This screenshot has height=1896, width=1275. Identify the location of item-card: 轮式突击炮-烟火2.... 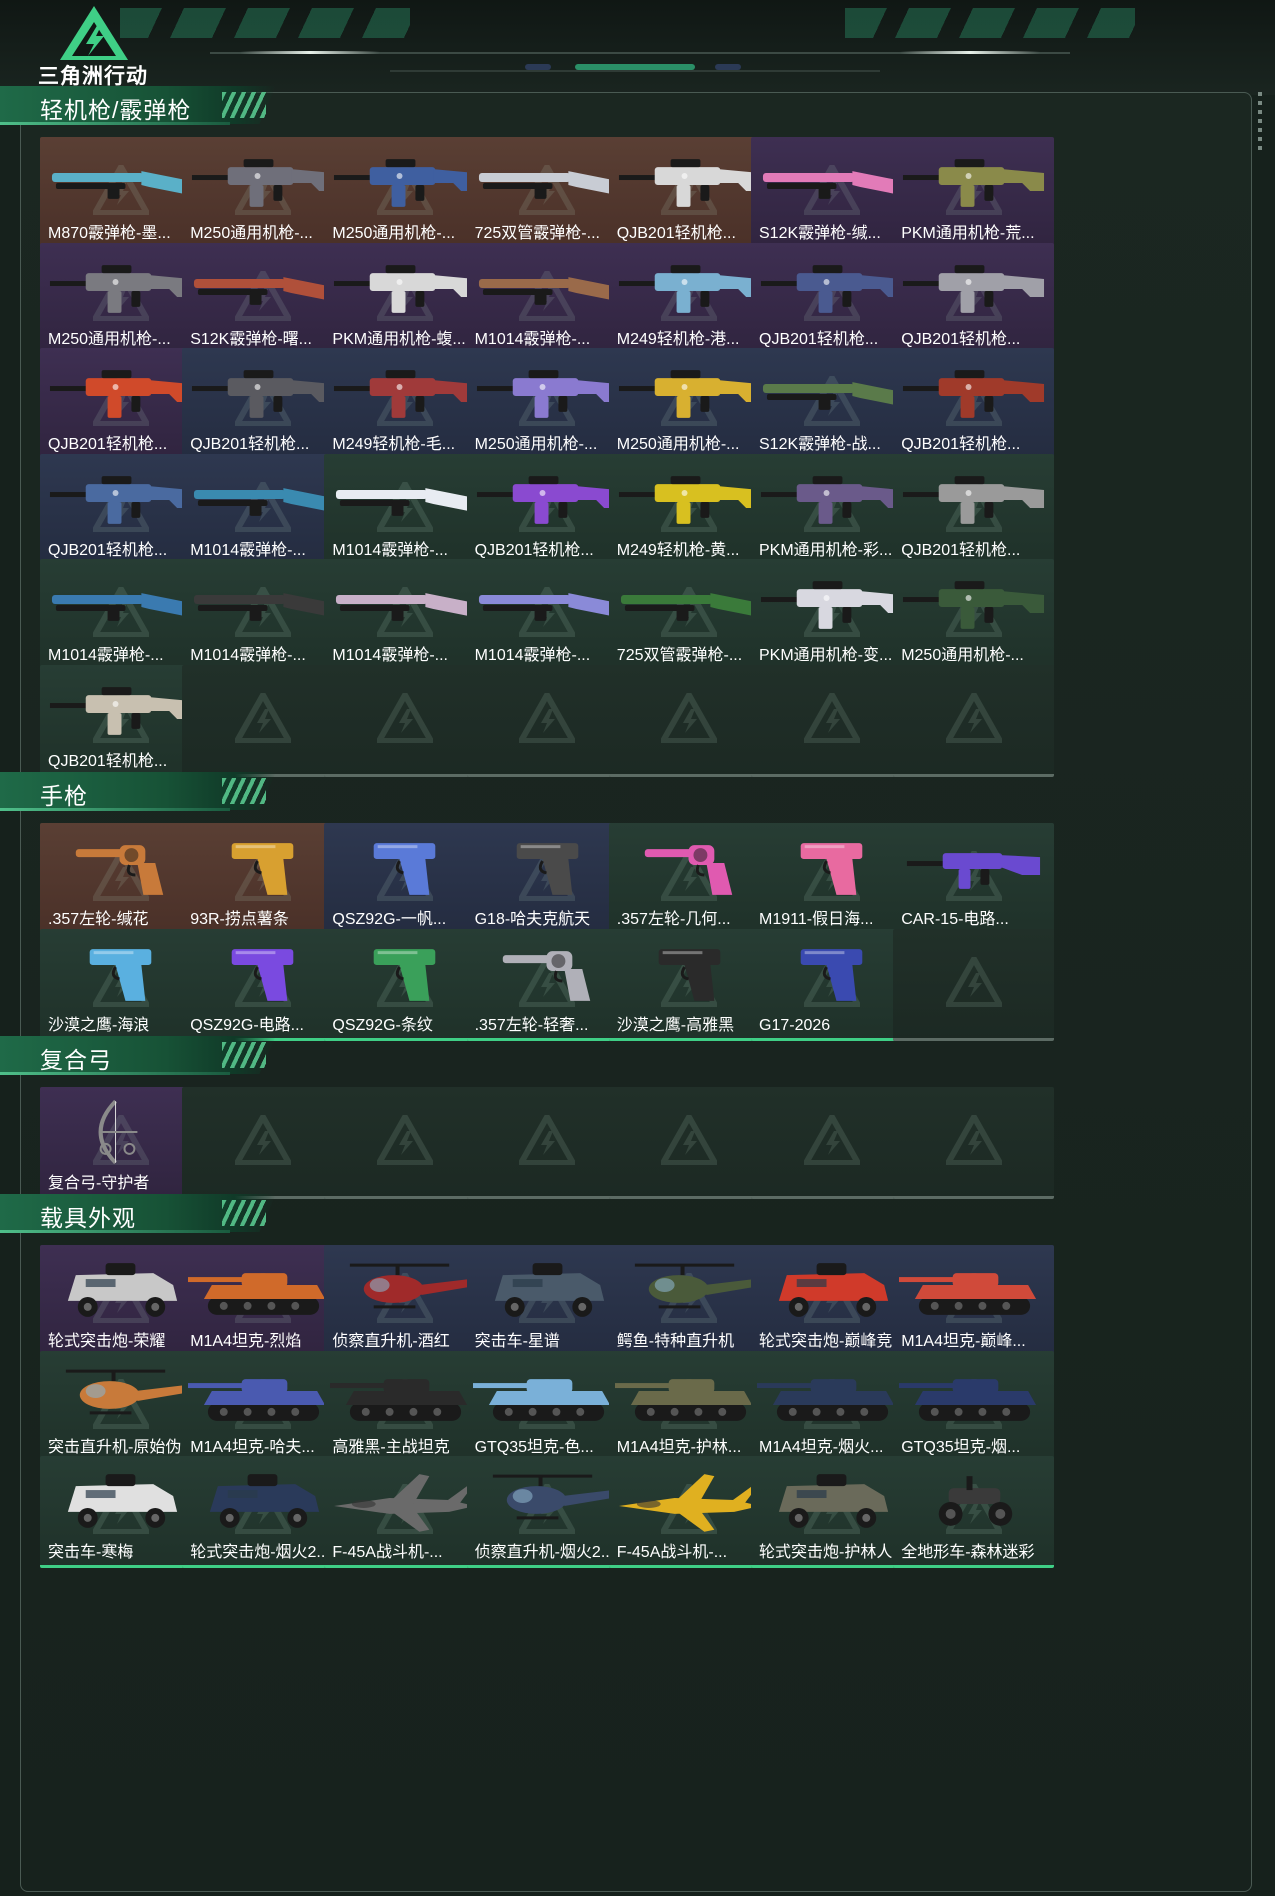
(263, 1512).